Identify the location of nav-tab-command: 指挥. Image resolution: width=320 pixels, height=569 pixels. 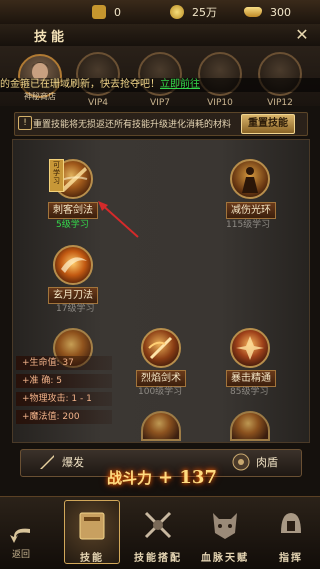
(291, 532).